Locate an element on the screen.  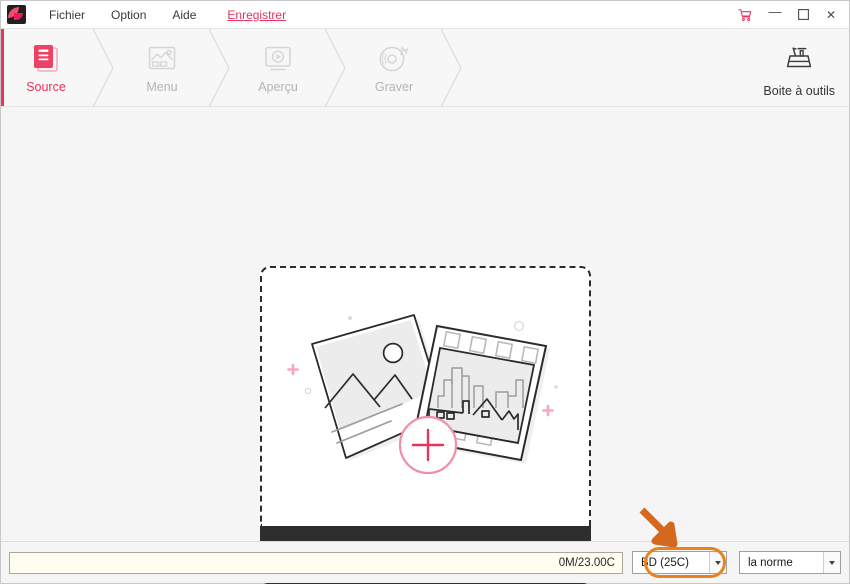
menu-item-option: Option is located at coordinates (128, 15).